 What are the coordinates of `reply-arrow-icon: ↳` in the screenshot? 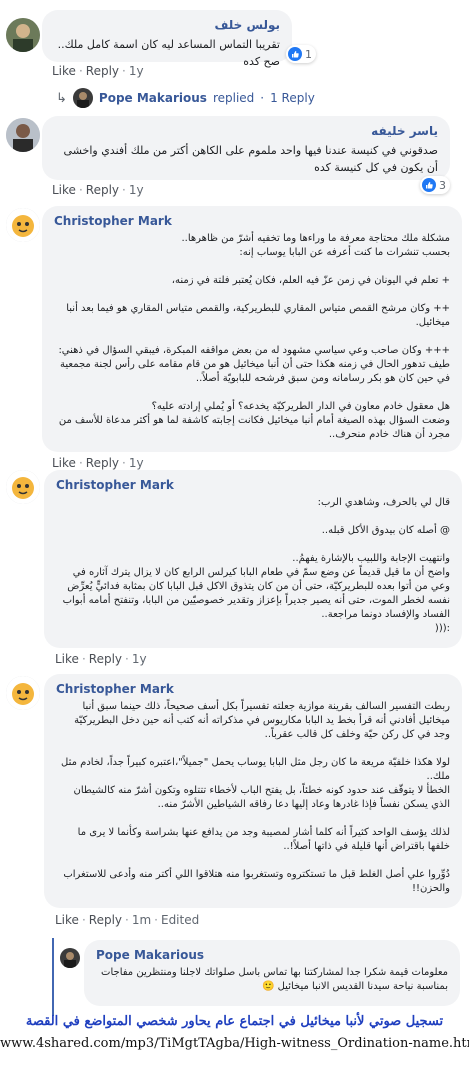 It's located at (61, 98).